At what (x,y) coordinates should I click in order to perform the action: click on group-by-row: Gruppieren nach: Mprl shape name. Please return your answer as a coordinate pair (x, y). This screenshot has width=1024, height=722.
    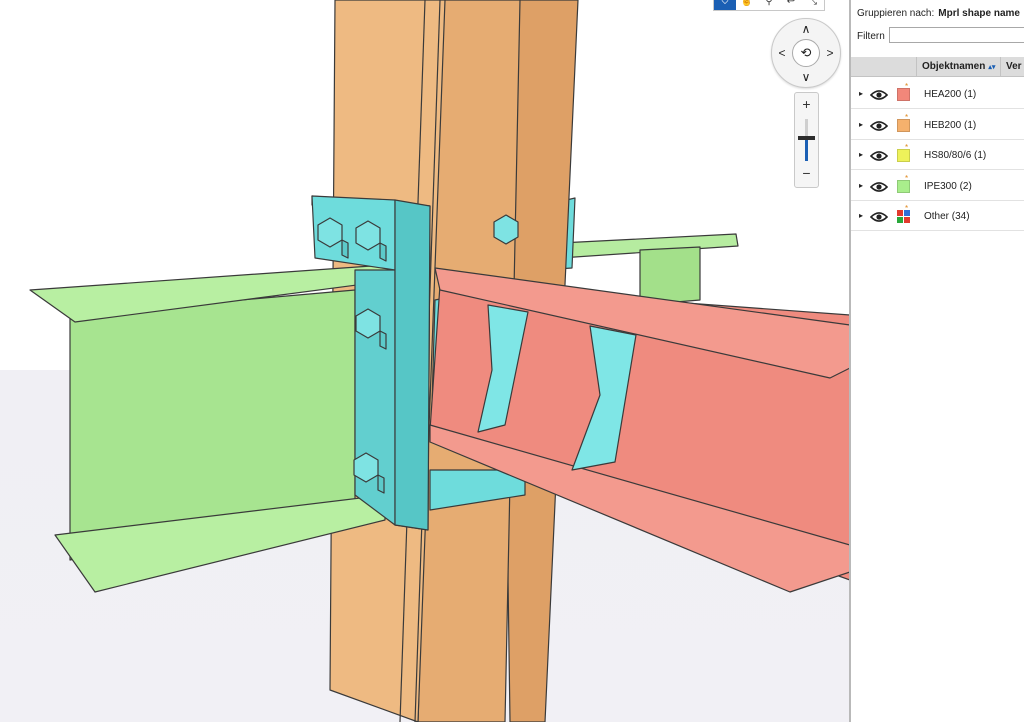
    Looking at the image, I should click on (938, 13).